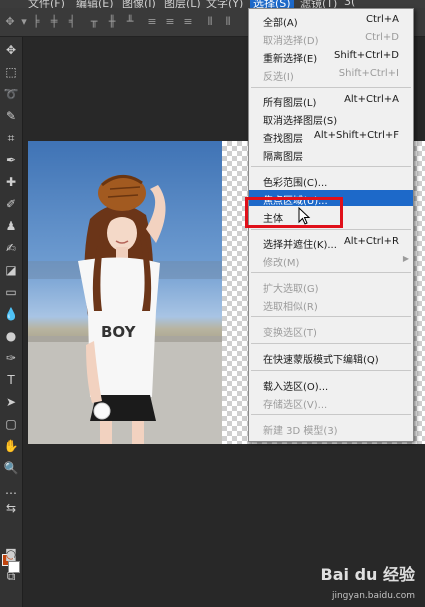 The width and height of the screenshot is (425, 607). What do you see at coordinates (11, 446) in the screenshot?
I see `hand-icon: ✋` at bounding box center [11, 446].